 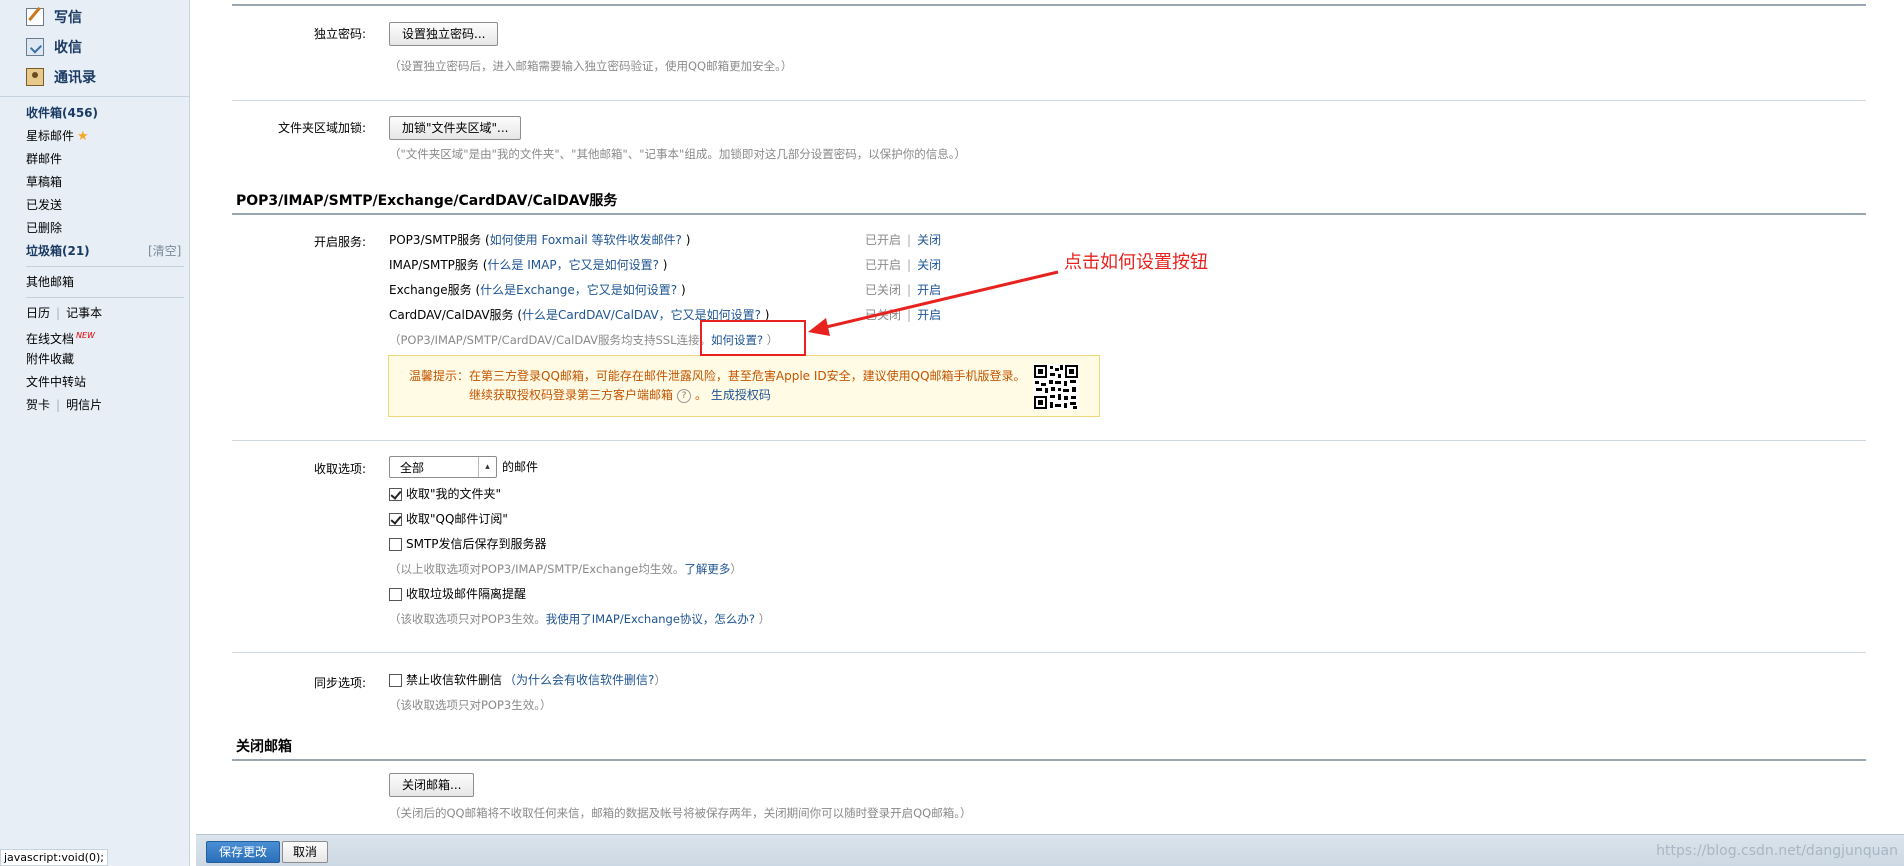 What do you see at coordinates (38, 405) in the screenshot?
I see `cards-link: 贺卡` at bounding box center [38, 405].